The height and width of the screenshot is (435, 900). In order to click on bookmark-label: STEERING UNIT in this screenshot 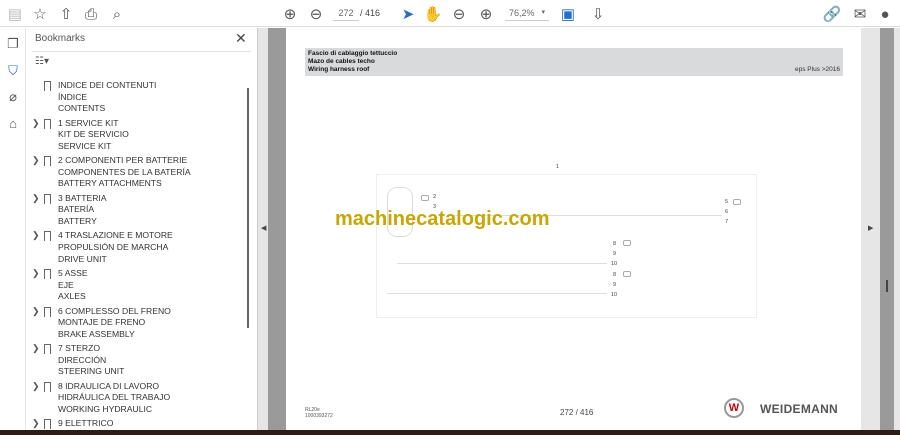, I will do `click(91, 371)`.